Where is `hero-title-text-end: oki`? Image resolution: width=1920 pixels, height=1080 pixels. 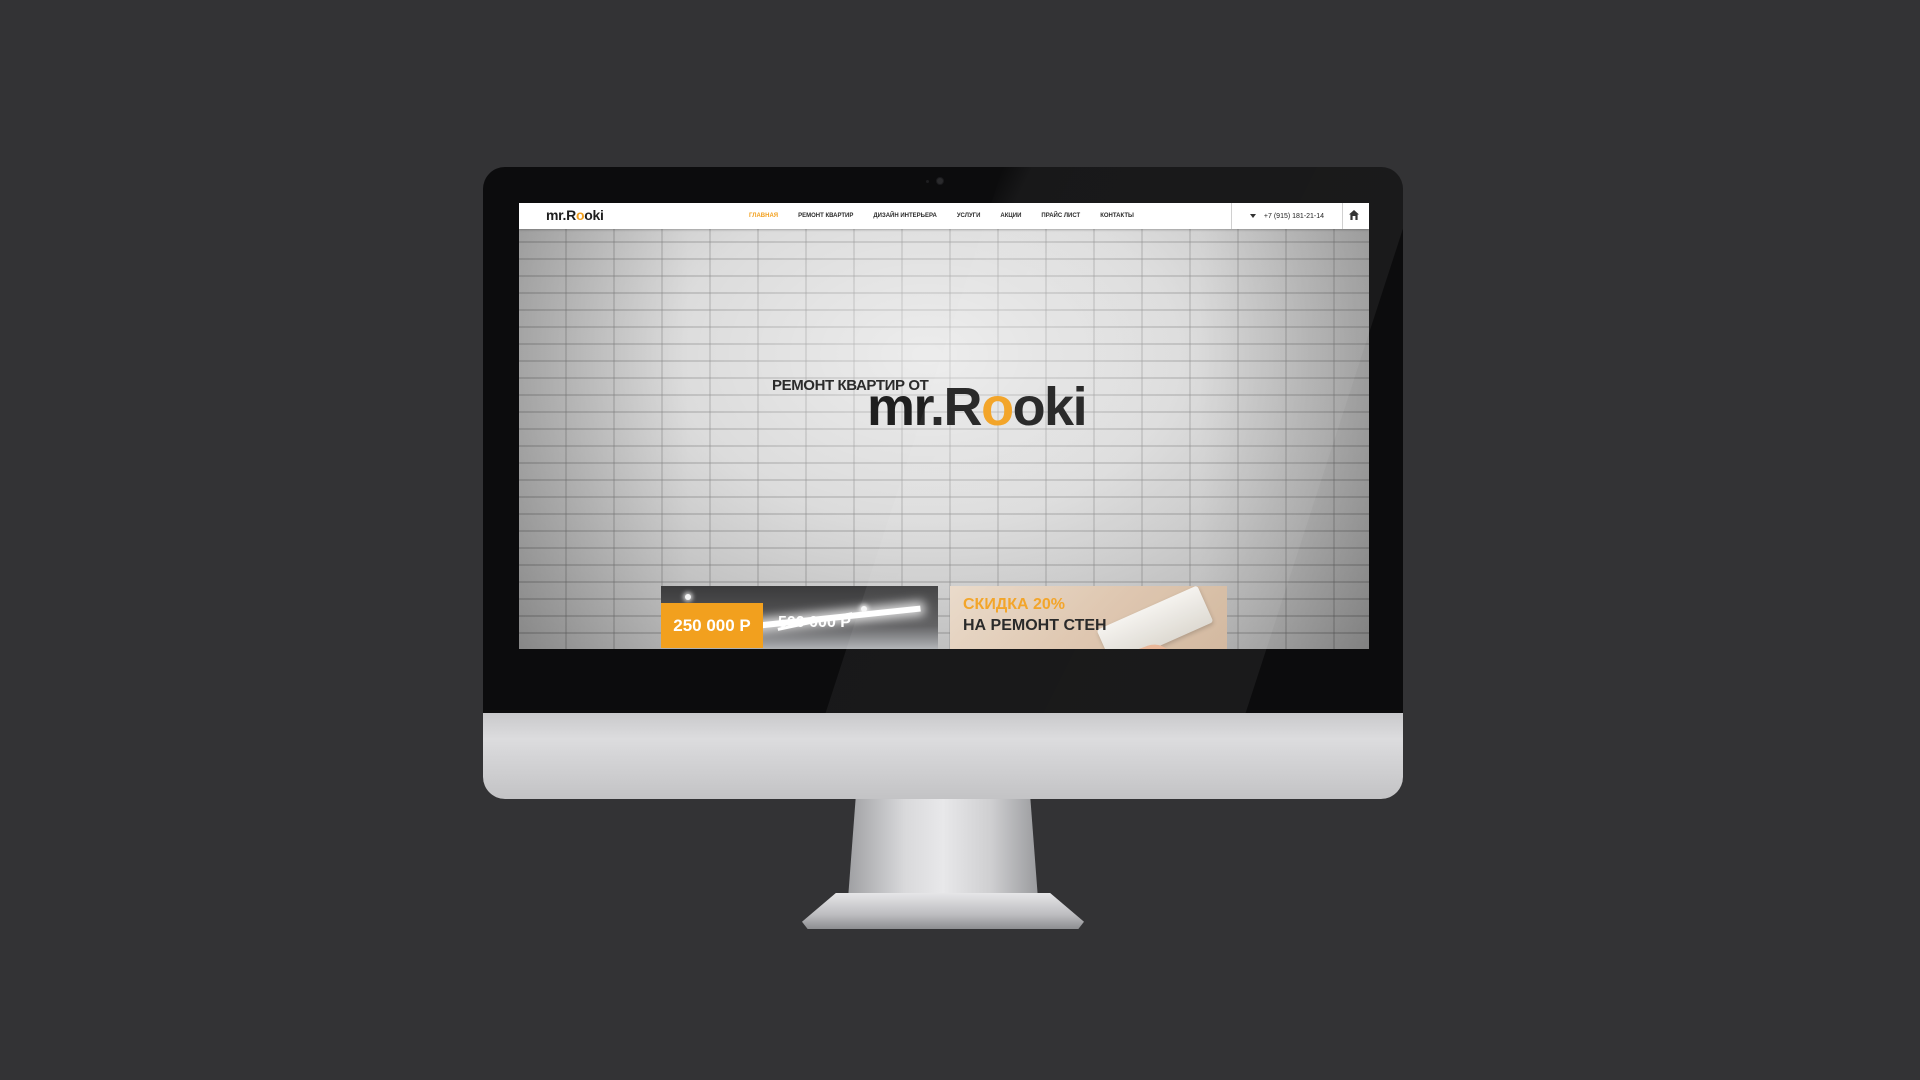 hero-title-text-end: oki is located at coordinates (1050, 407).